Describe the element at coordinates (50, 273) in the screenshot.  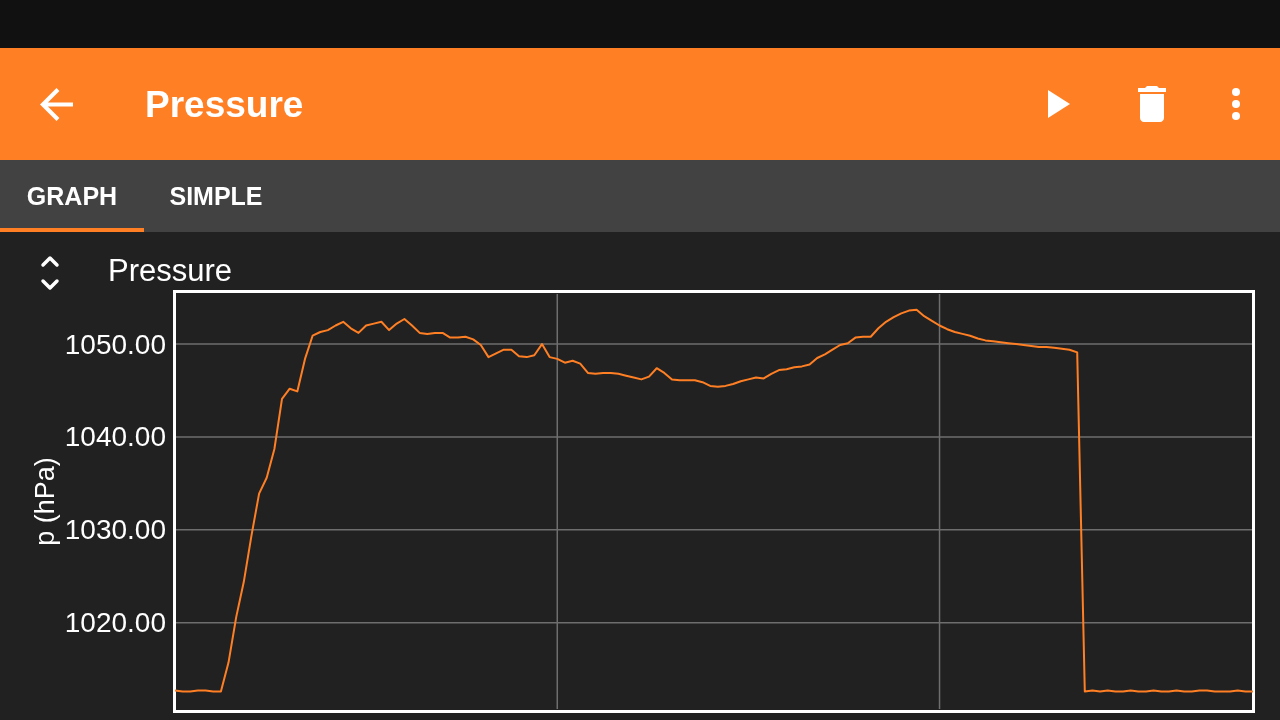
I see `up-down-chevron-icon` at that location.